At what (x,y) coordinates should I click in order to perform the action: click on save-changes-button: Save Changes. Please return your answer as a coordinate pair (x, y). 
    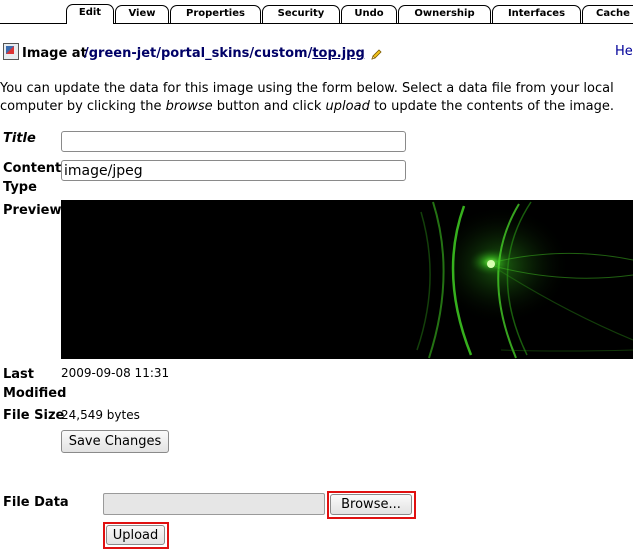
    Looking at the image, I should click on (115, 441).